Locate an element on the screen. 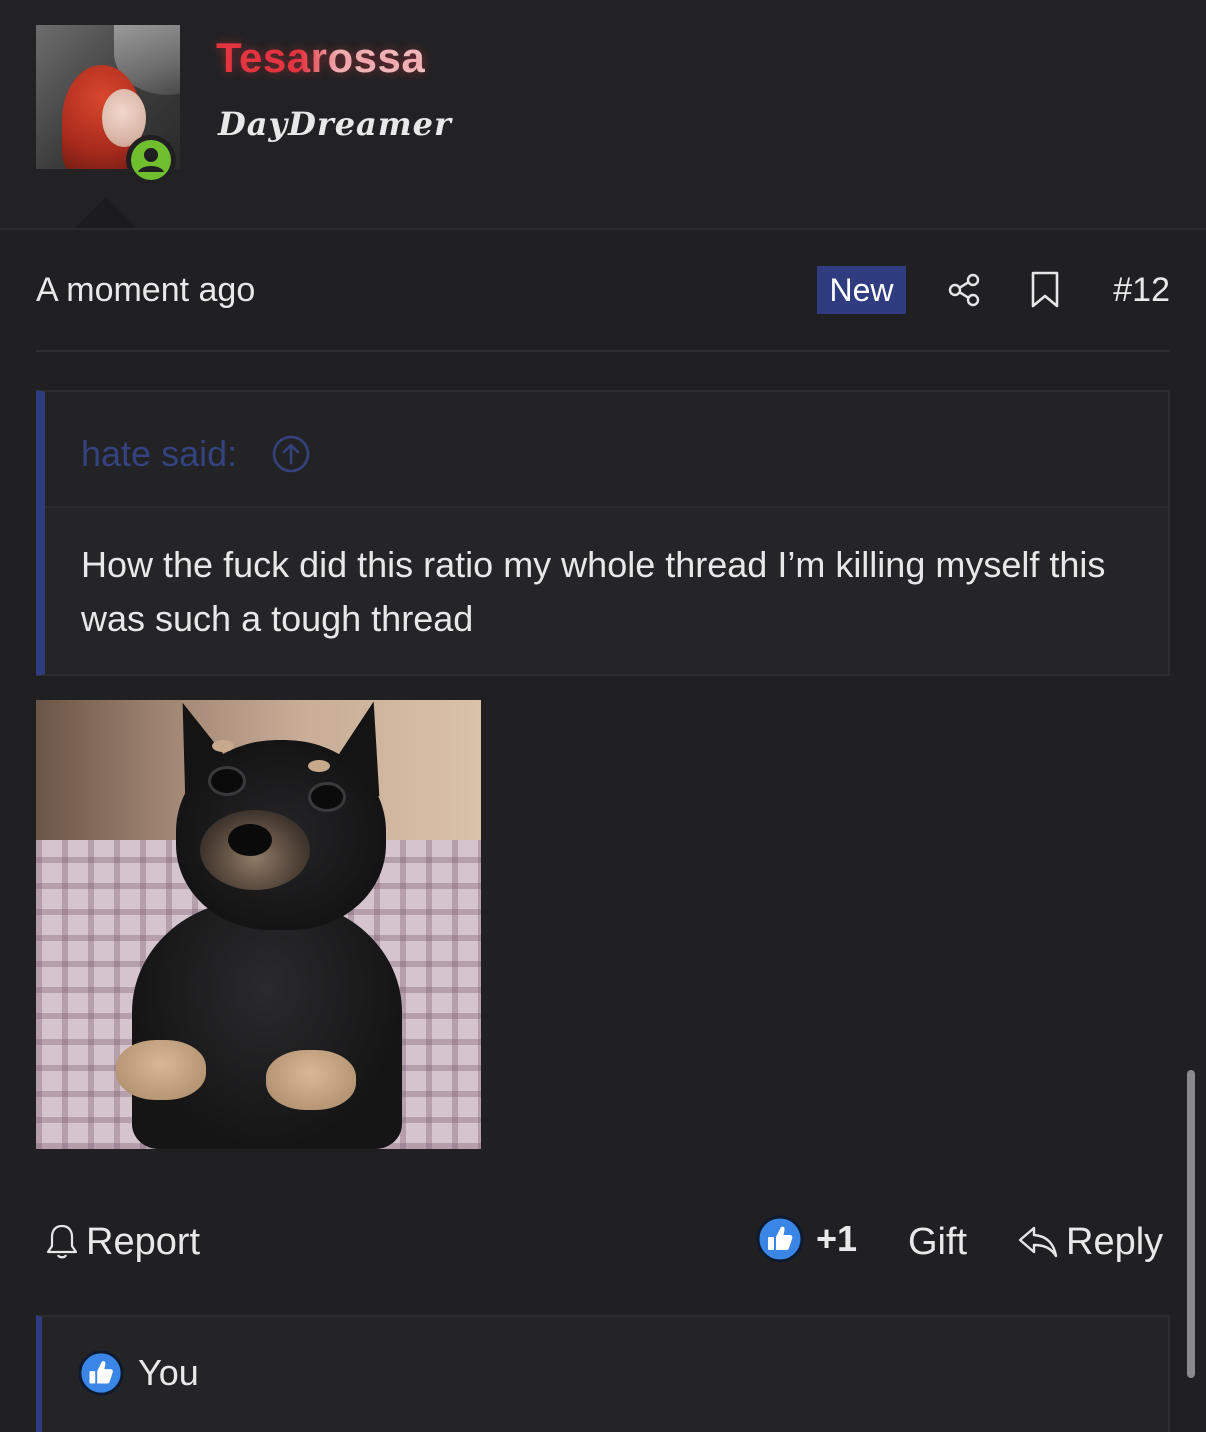  quote-author: hate said: is located at coordinates (159, 454).